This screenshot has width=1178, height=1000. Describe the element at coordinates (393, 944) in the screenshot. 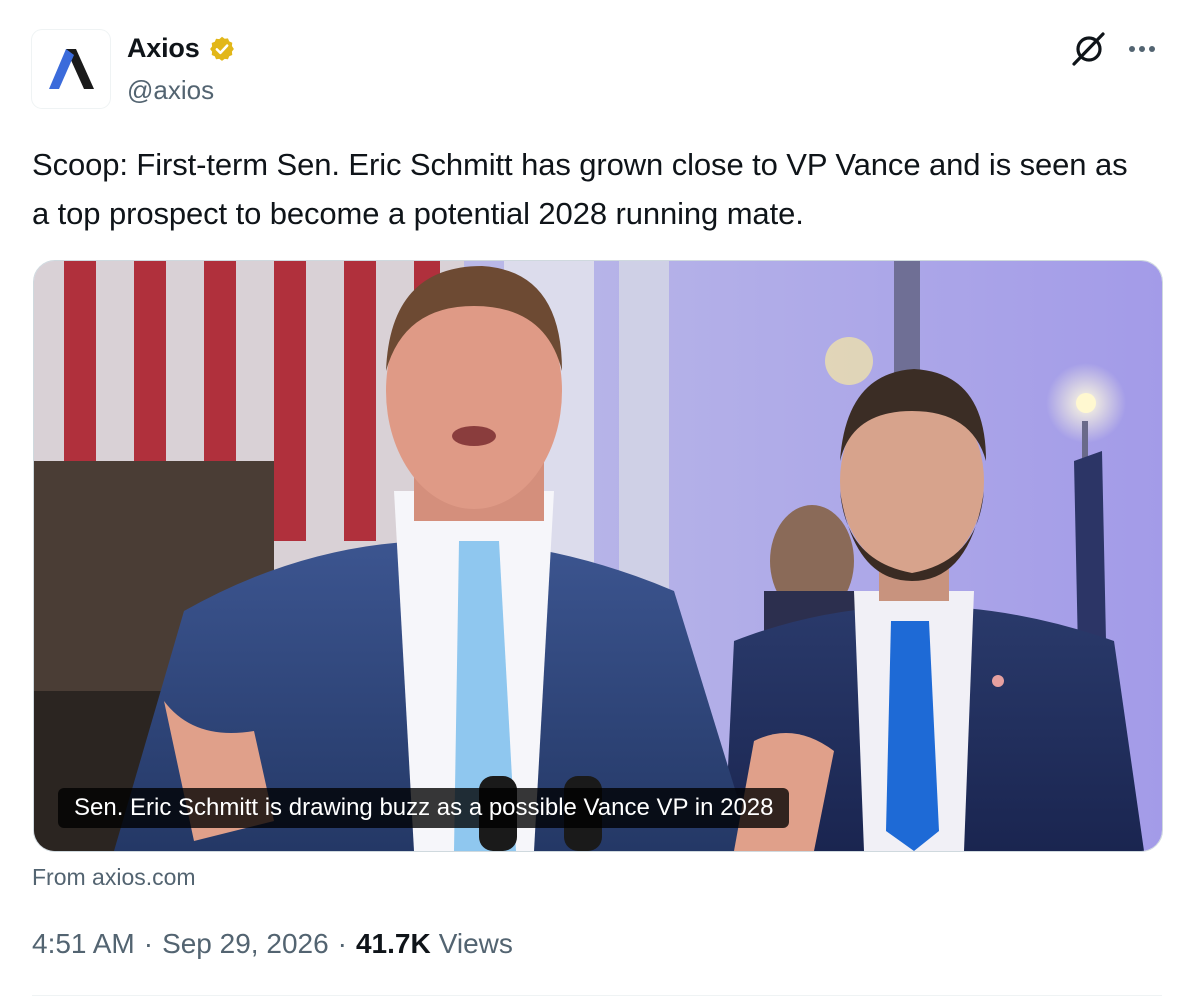

I see `views-count: 41.7K` at that location.